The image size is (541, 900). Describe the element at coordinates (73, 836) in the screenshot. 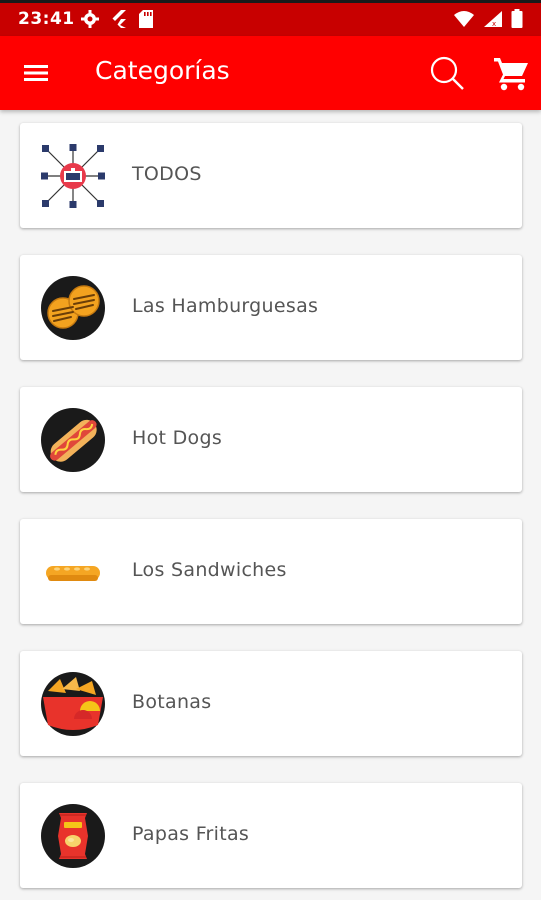

I see `chips-bag-icon` at that location.